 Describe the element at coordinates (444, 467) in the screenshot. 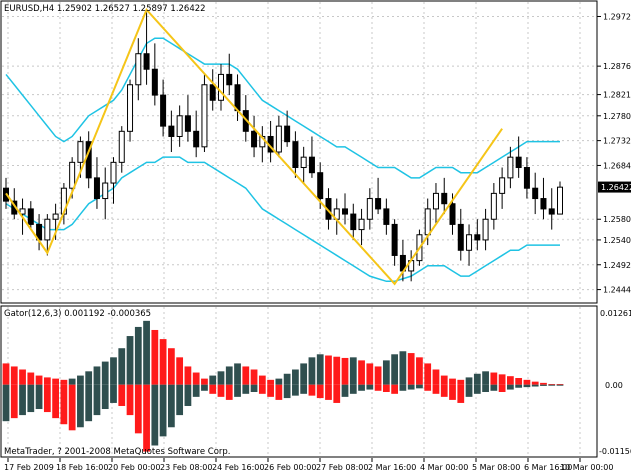

I see `time-tick-label: 4 Mar 00:00` at that location.